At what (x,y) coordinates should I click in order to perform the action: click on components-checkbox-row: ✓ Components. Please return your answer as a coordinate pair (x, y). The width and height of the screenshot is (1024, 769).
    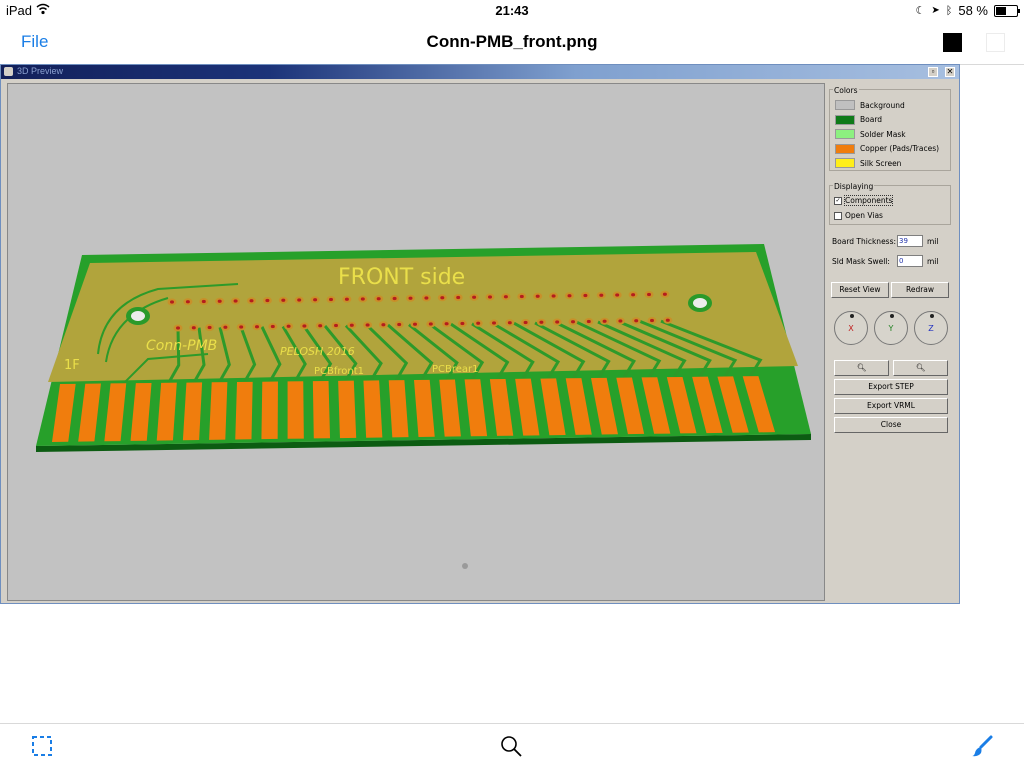
    Looking at the image, I should click on (864, 200).